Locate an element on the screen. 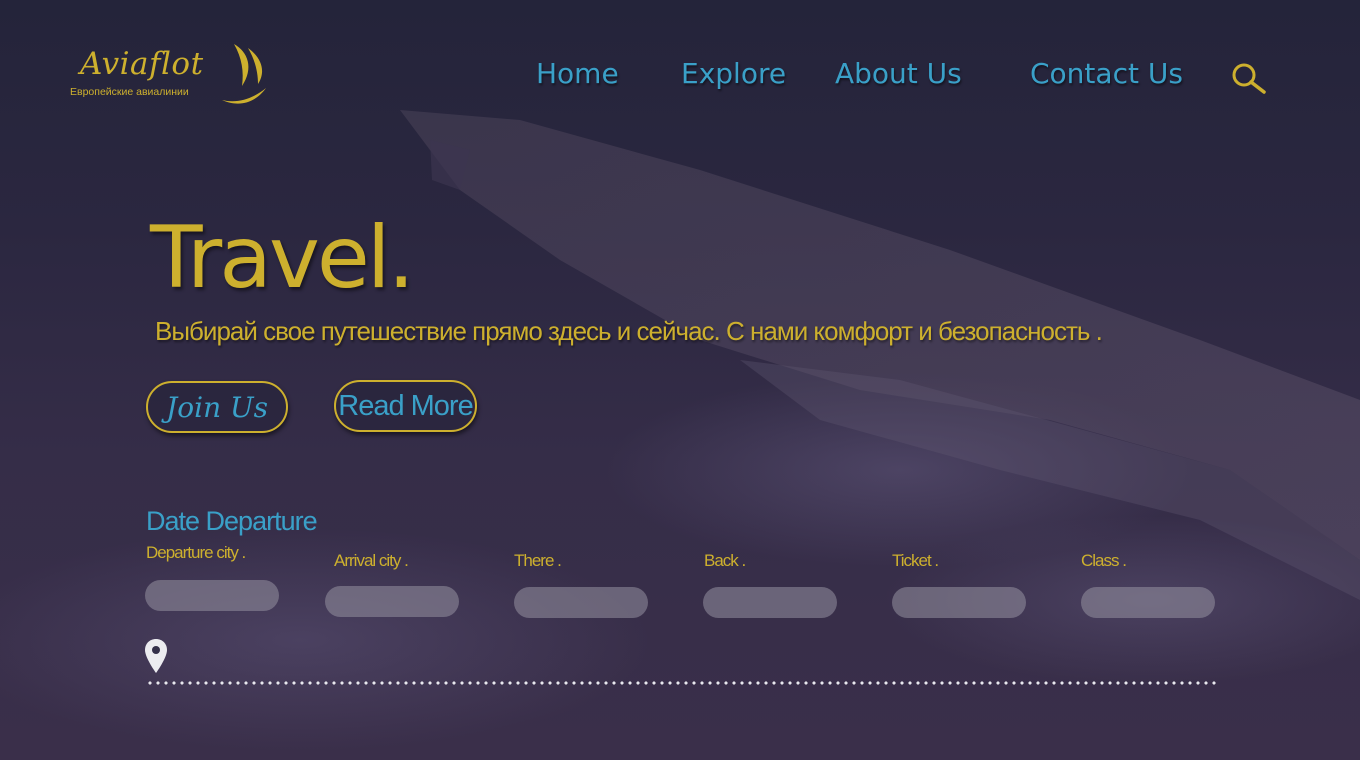 This screenshot has height=760, width=1360. brand-logo: Aviaflot Европейские авиалинии is located at coordinates (170, 74).